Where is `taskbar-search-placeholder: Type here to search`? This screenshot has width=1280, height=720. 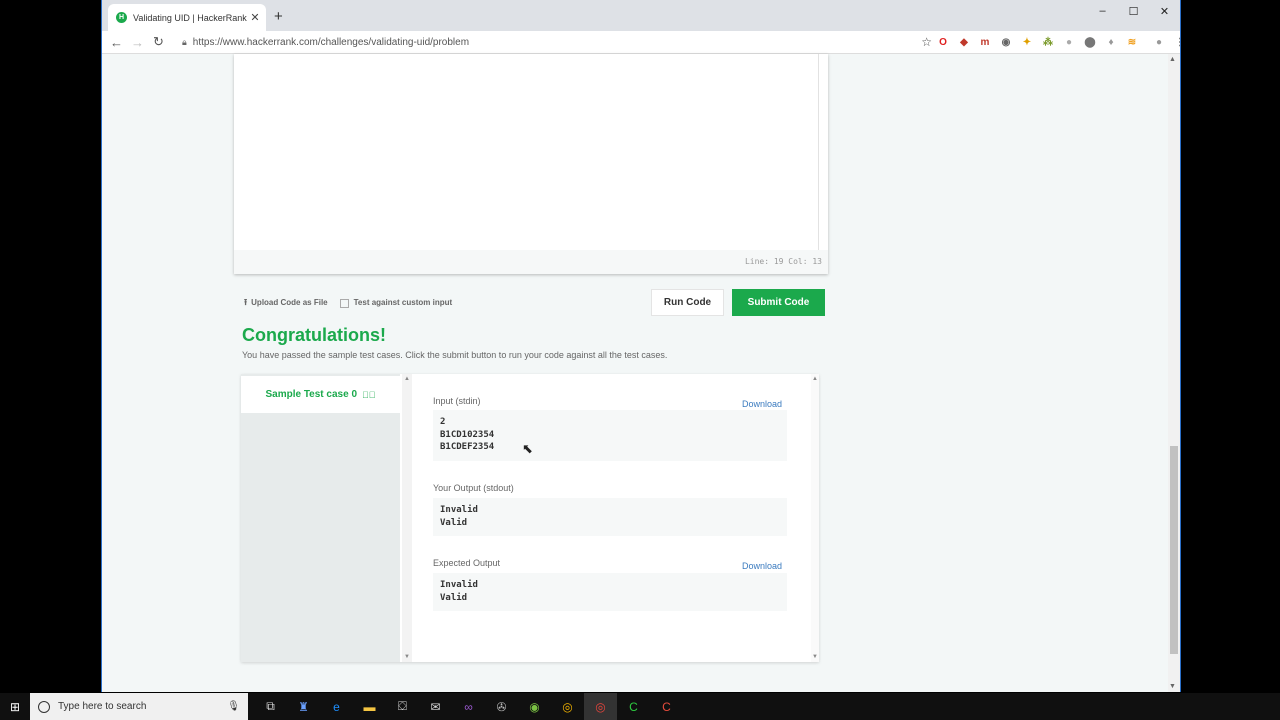 taskbar-search-placeholder: Type here to search is located at coordinates (102, 706).